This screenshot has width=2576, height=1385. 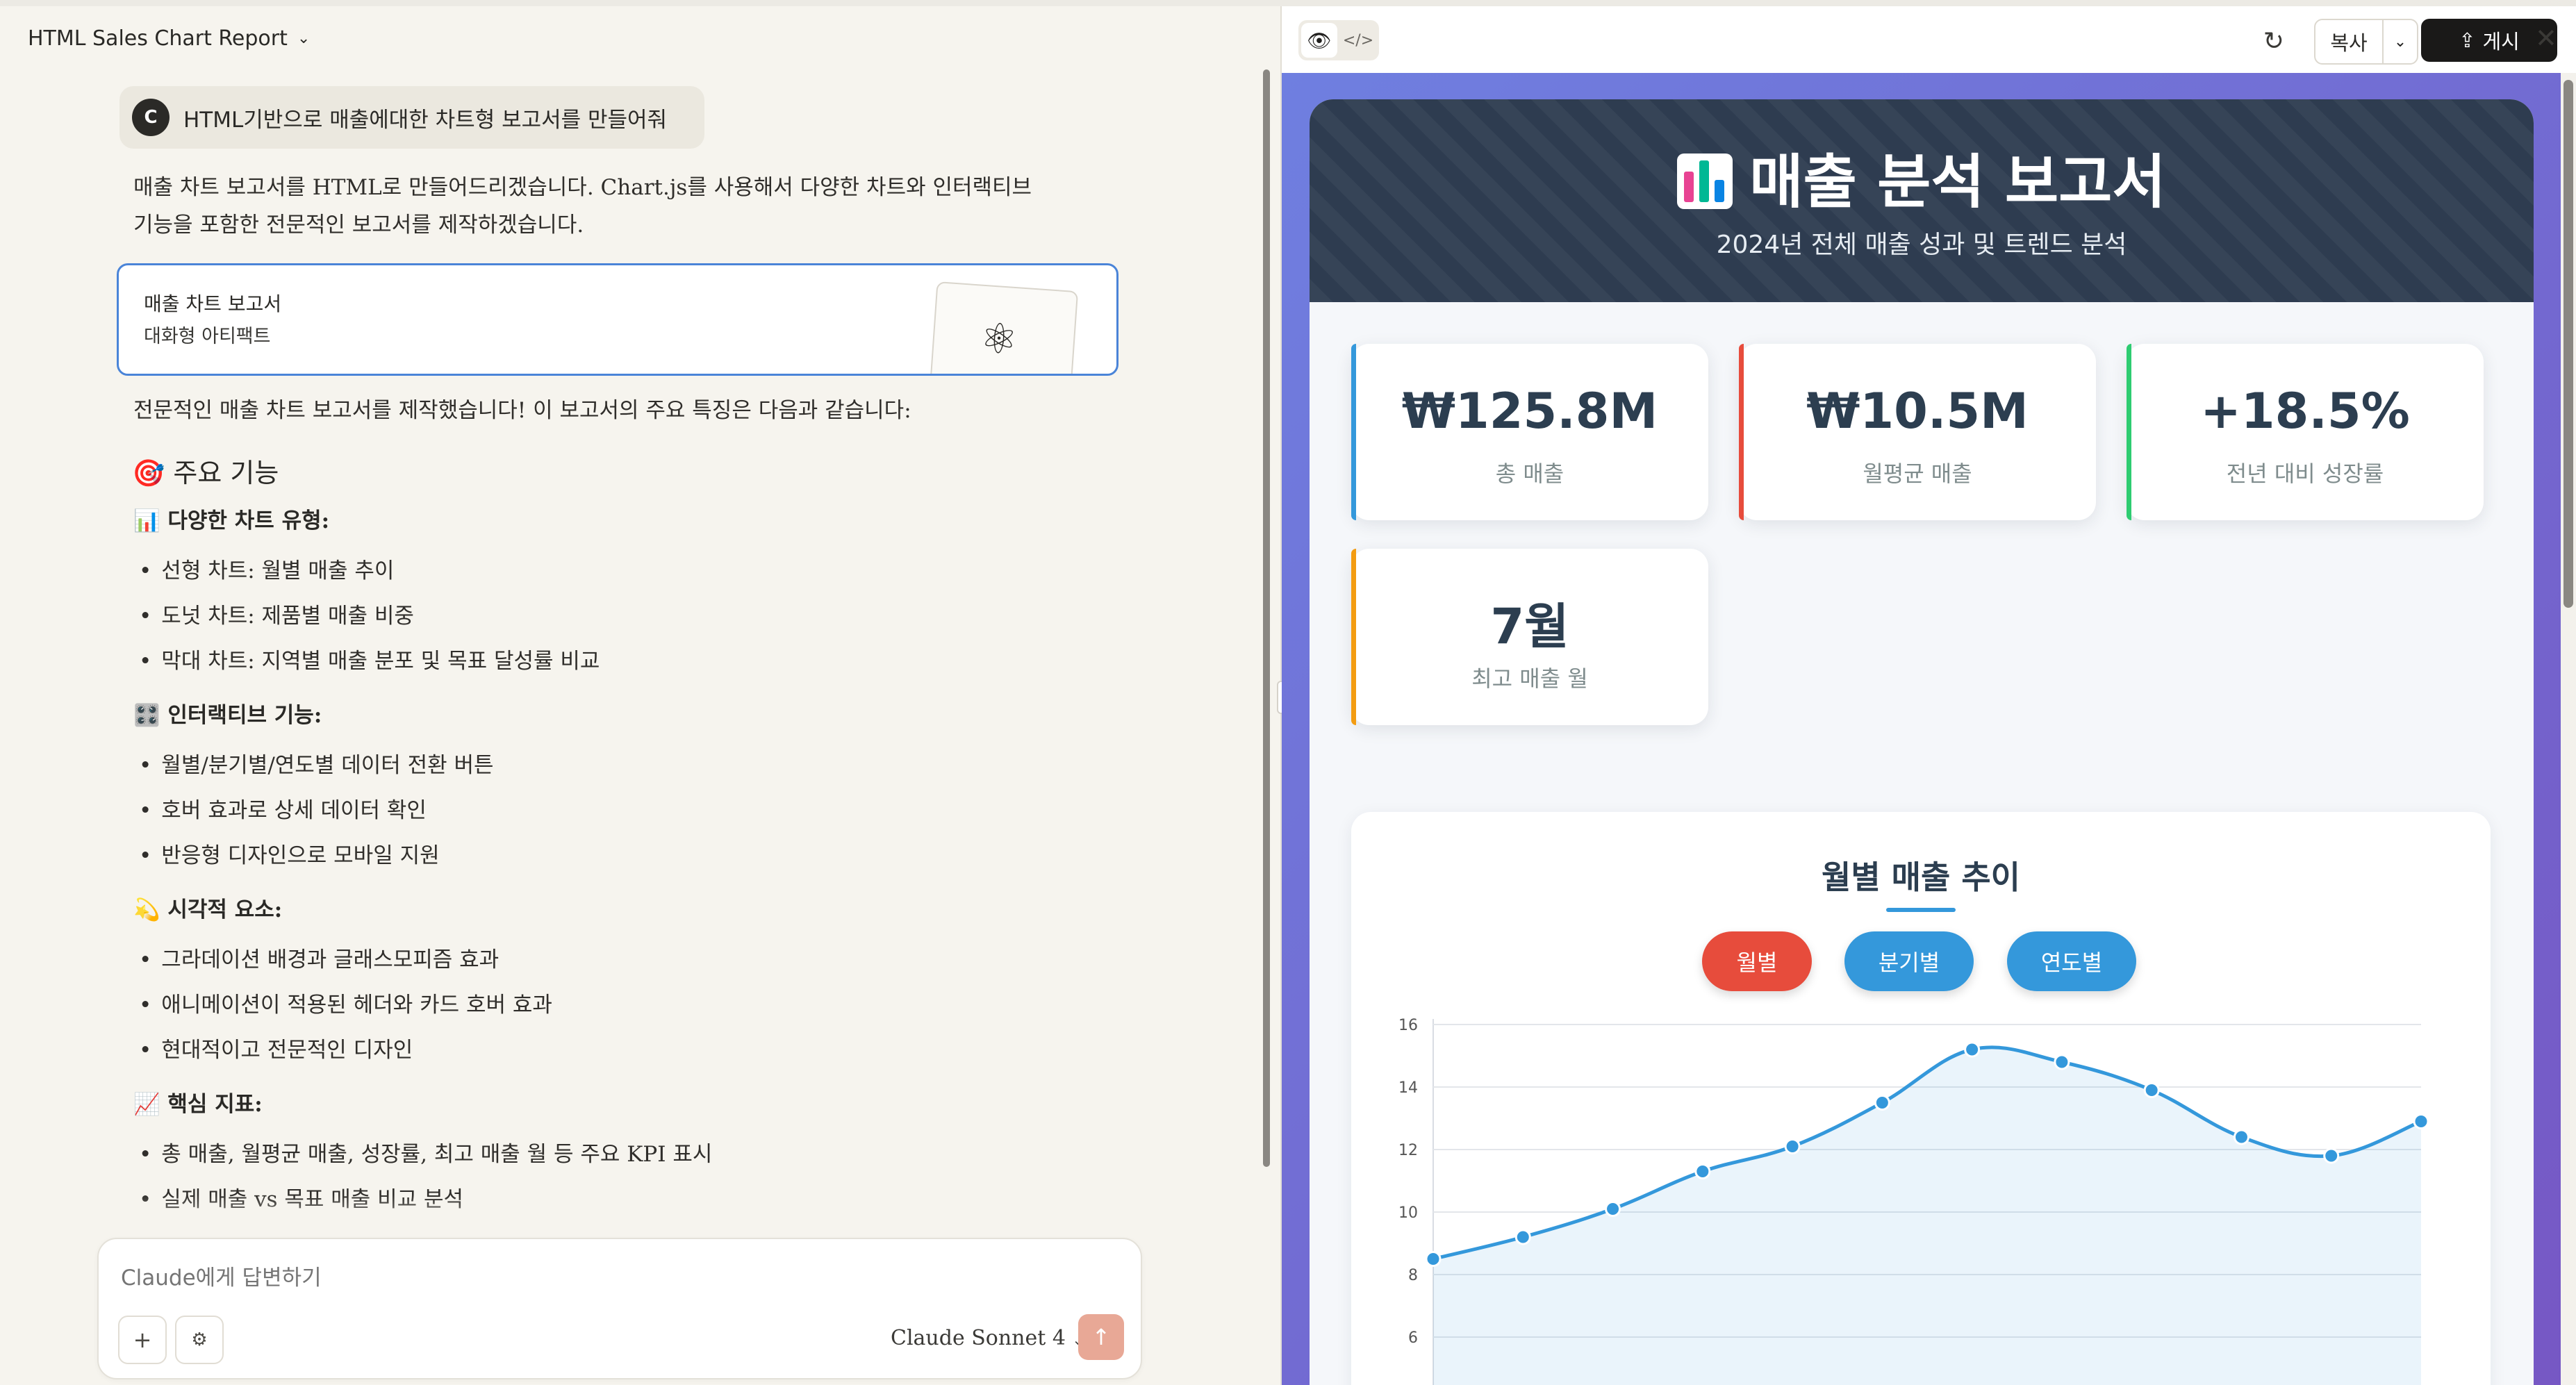 I want to click on kpi-label: 전년 대비 성장률, so click(x=2305, y=474).